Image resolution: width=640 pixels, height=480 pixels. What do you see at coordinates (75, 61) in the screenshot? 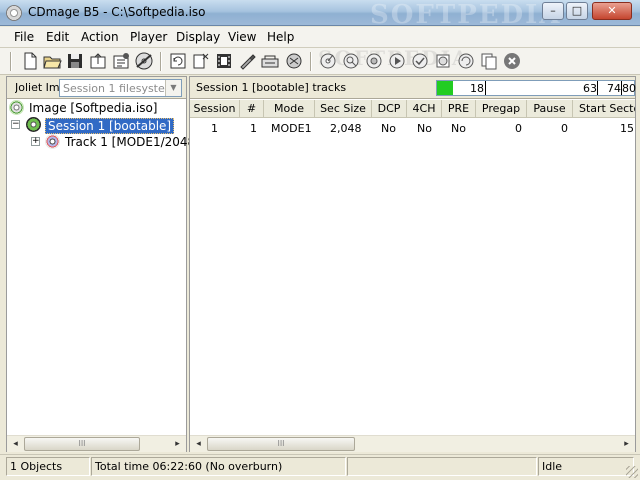
I see `save-icon` at bounding box center [75, 61].